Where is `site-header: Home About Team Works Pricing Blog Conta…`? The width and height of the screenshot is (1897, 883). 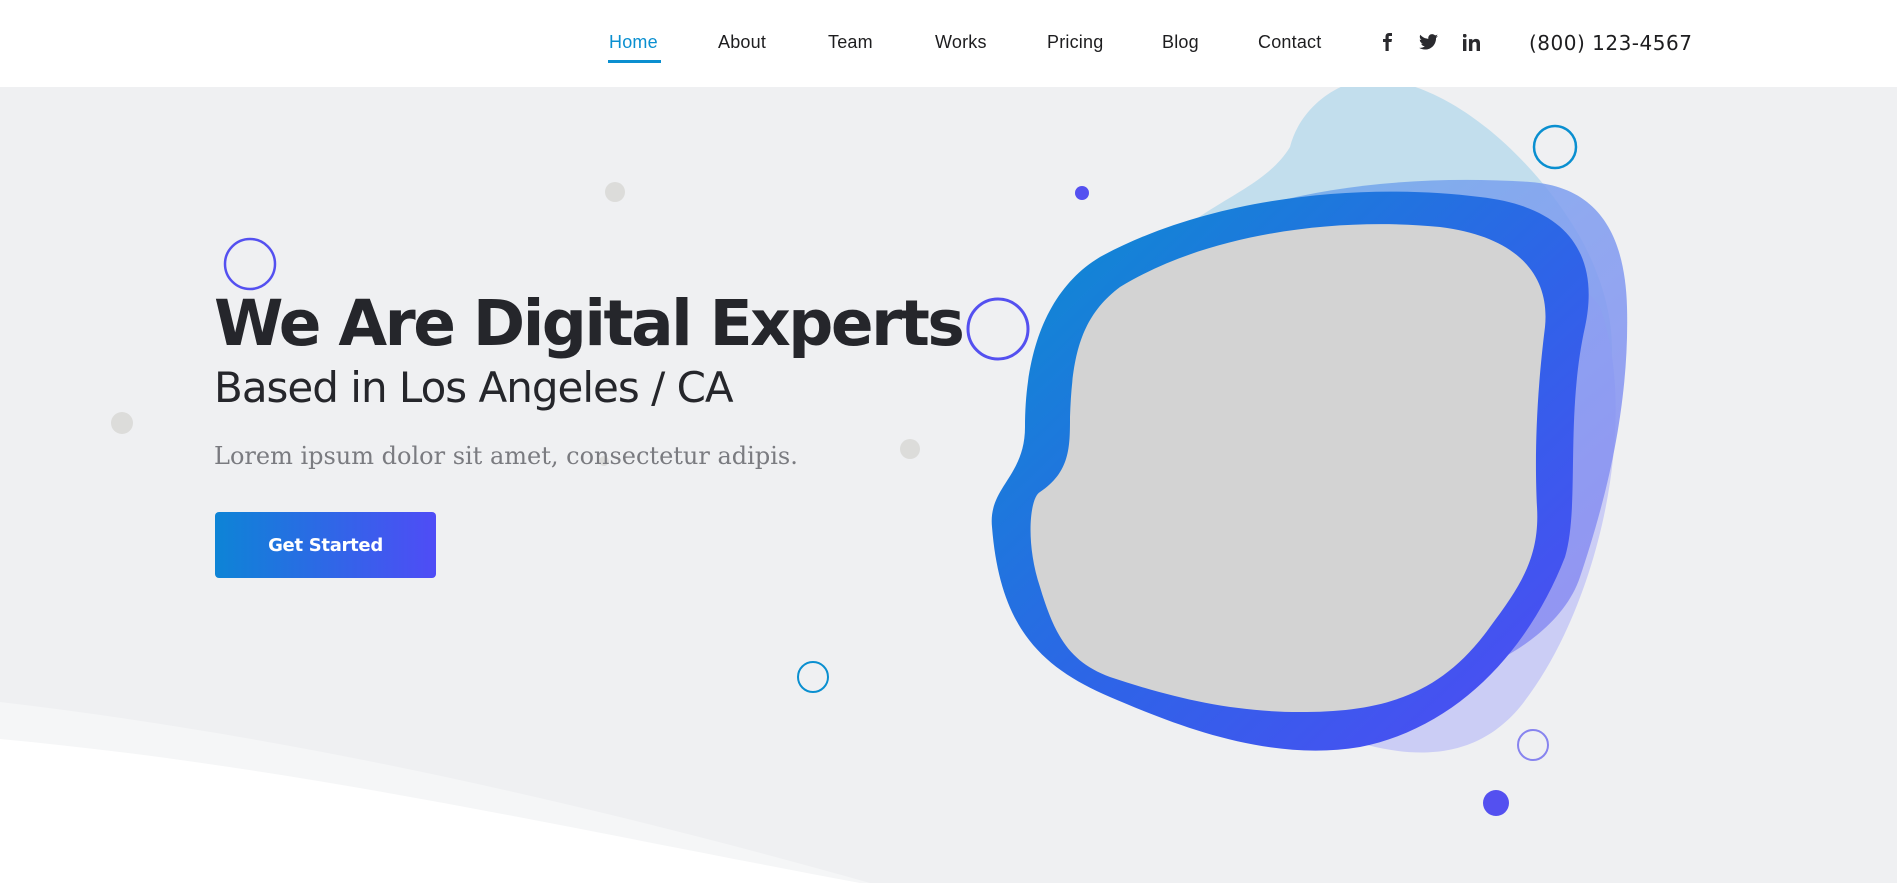 site-header: Home About Team Works Pricing Blog Conta… is located at coordinates (948, 43).